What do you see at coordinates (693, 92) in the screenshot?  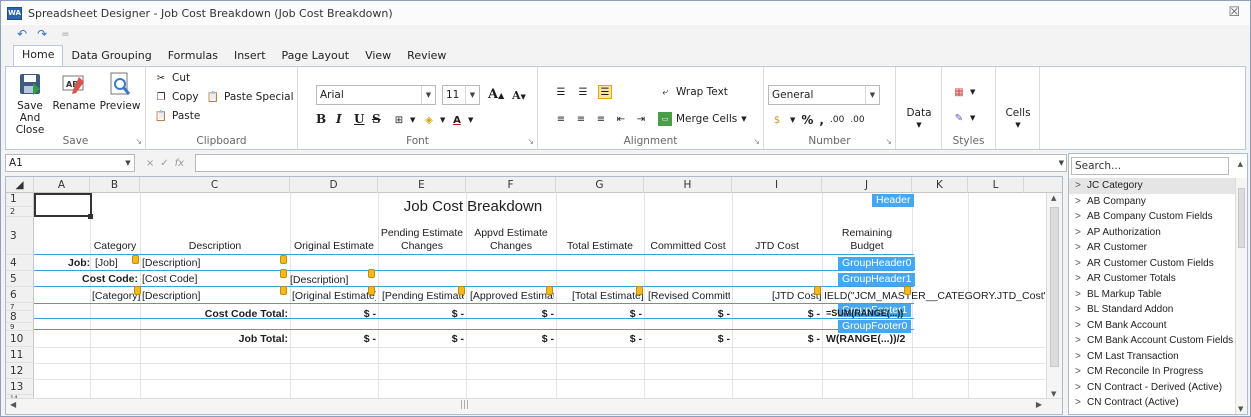 I see `wrap-text-button: ⤶ Wrap Text` at bounding box center [693, 92].